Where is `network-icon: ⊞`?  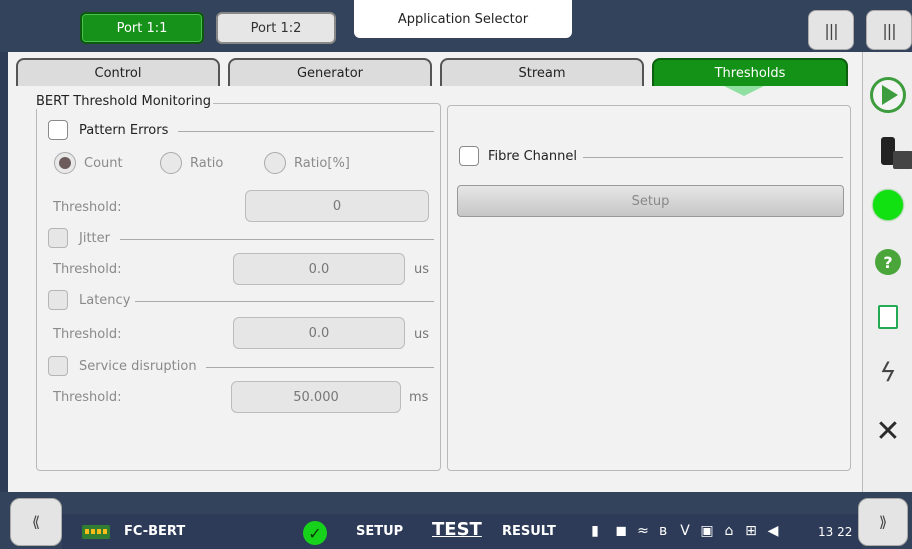
network-icon: ⊞ is located at coordinates (751, 531).